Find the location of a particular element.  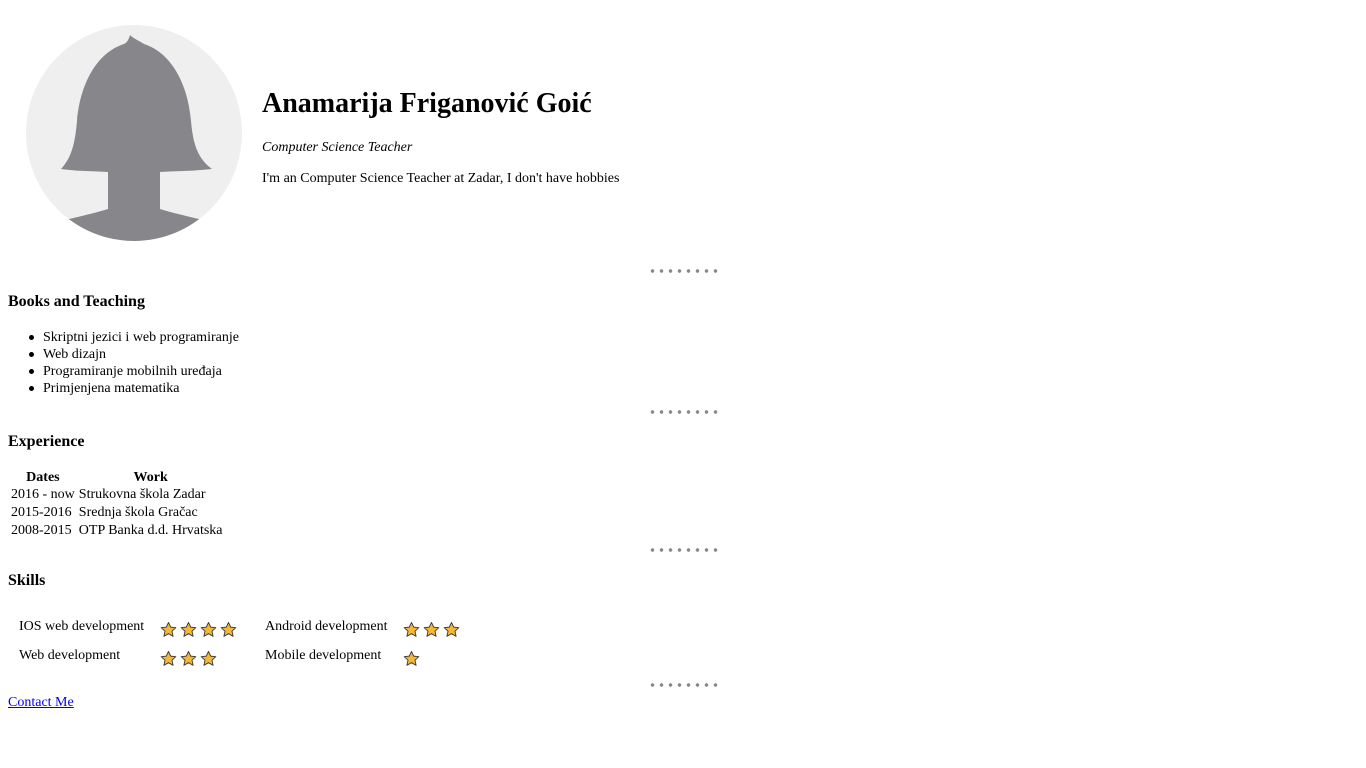

contact-me-link: Contact Me is located at coordinates (41, 703).